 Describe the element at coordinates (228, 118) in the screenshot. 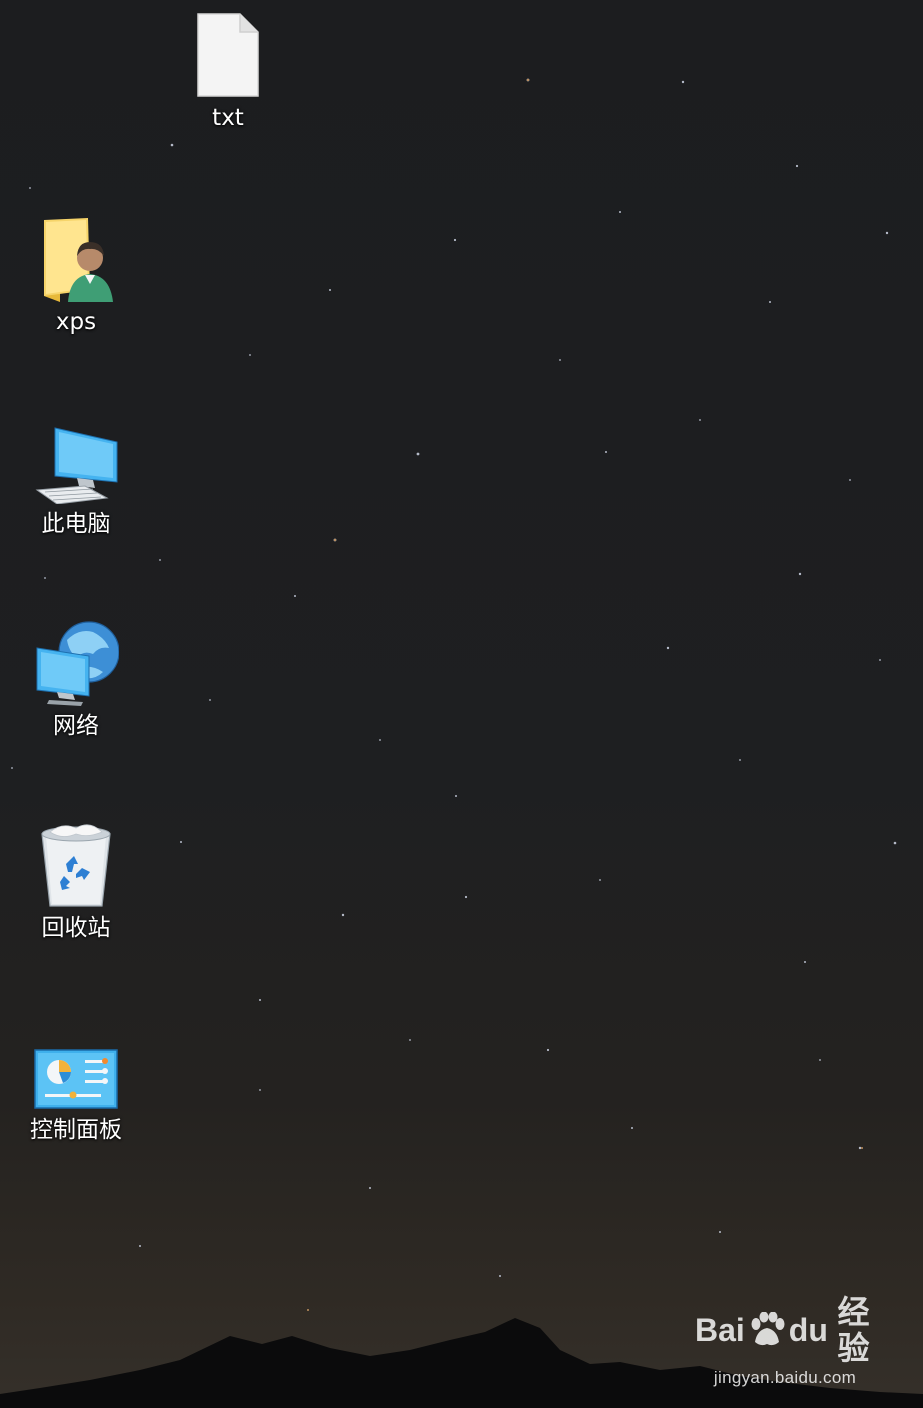

I see `icon-label: txt` at that location.